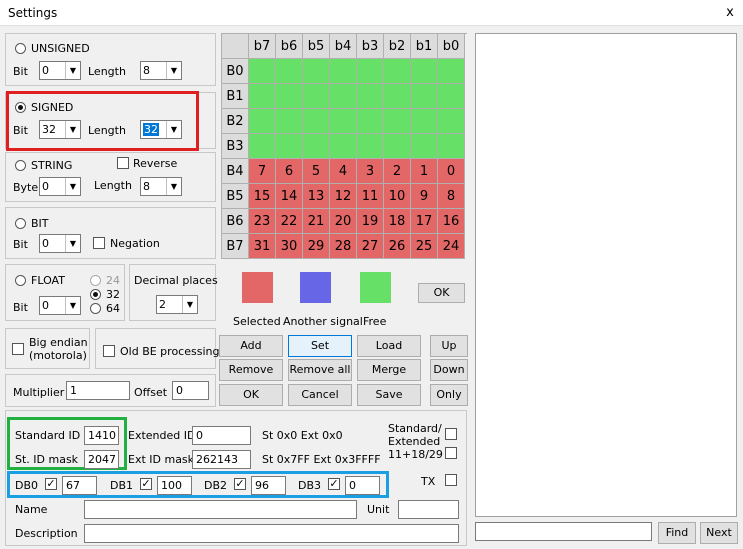 This screenshot has height=549, width=743. I want to click on grid-cell: 19, so click(370, 221).